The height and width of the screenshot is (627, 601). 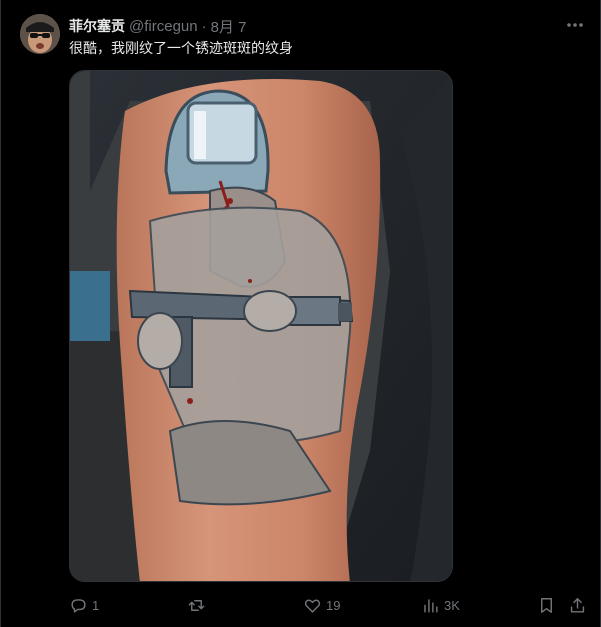 I want to click on repost-icon, so click(x=196, y=605).